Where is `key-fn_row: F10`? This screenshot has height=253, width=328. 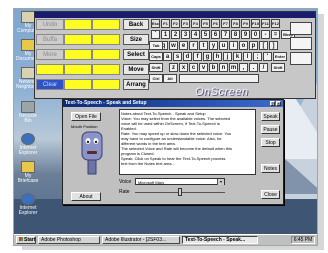 key-fn_row: F10 is located at coordinates (255, 23).